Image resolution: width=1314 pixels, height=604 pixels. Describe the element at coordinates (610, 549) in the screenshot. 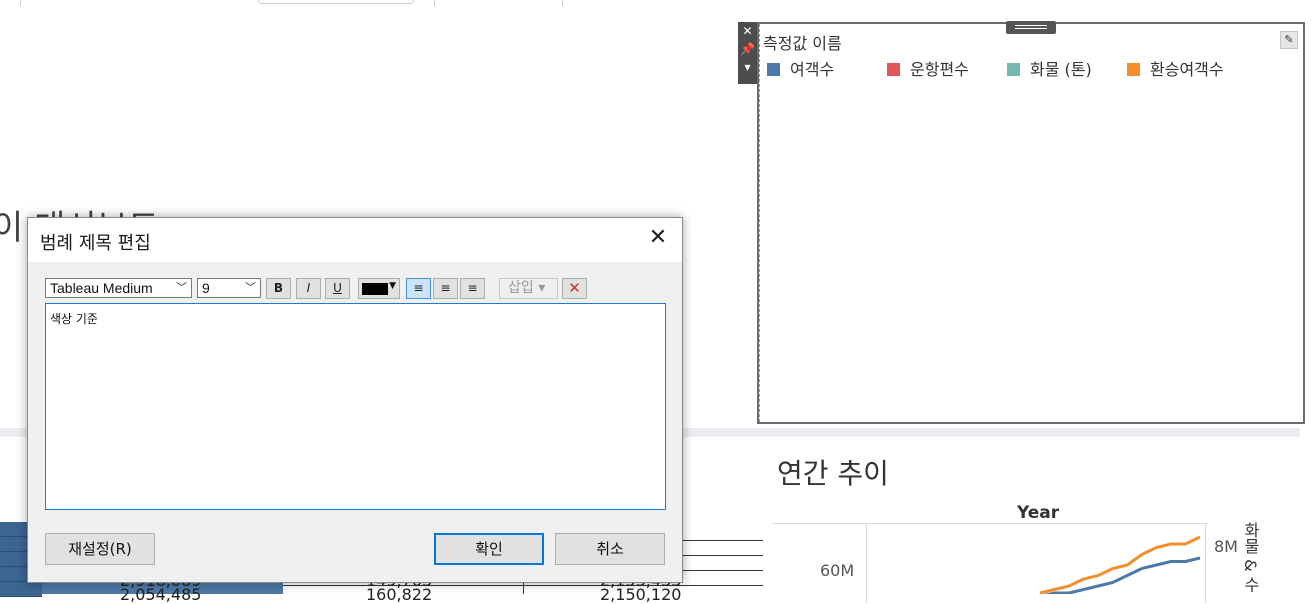

I see `cancel-button: 취소` at that location.